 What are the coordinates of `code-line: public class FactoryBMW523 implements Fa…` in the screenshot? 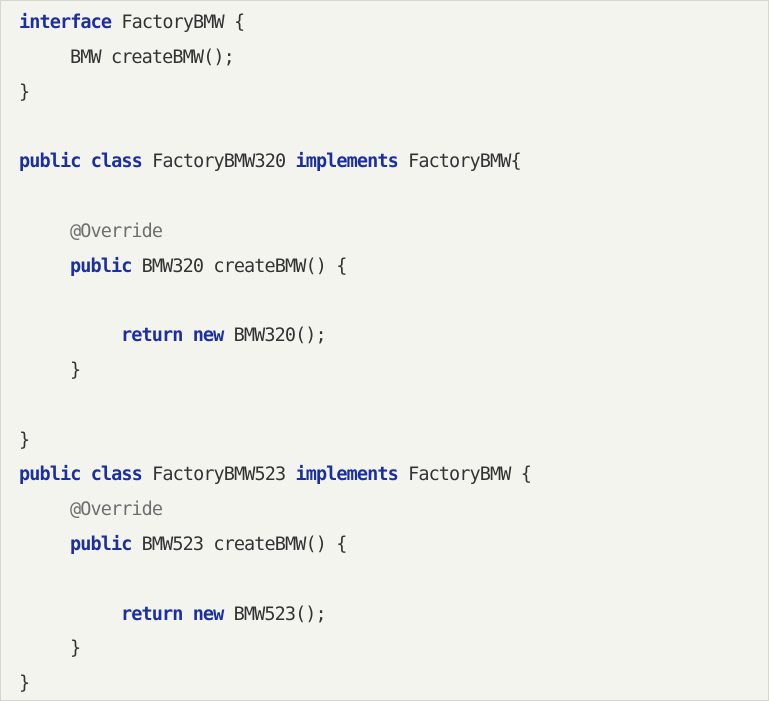 It's located at (275, 475).